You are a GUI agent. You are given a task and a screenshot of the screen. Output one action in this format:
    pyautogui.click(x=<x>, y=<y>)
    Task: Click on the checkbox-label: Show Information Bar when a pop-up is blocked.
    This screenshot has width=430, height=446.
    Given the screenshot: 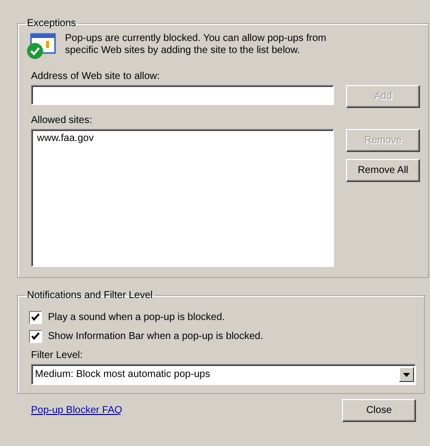 What is the action you would take?
    pyautogui.click(x=156, y=336)
    